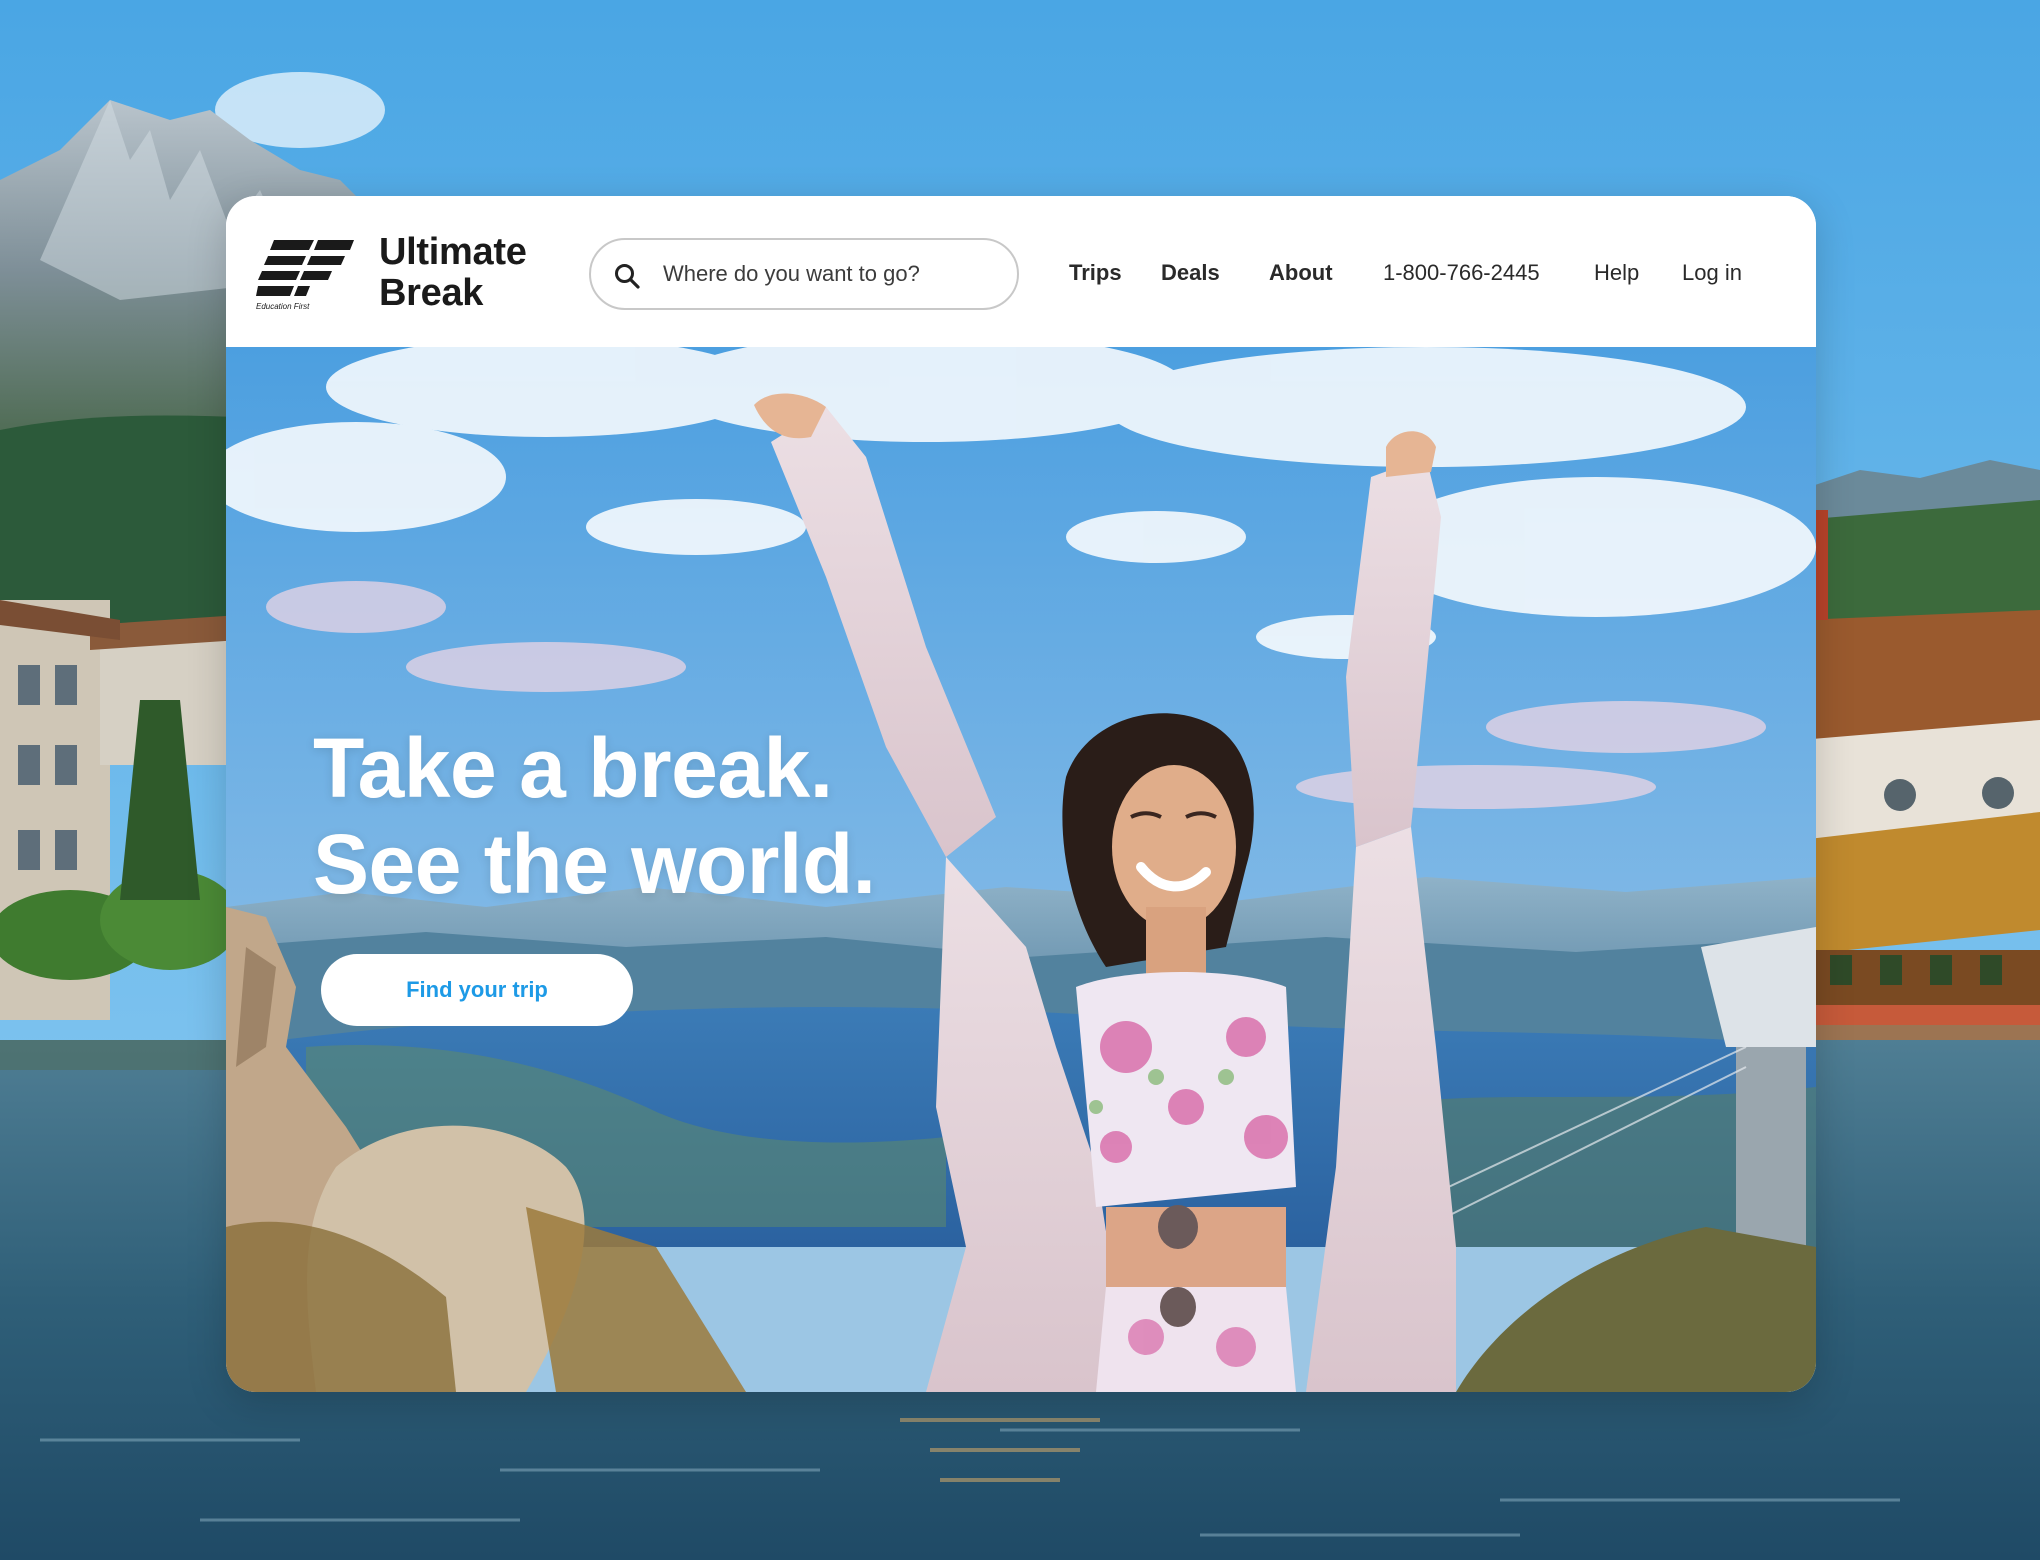  What do you see at coordinates (627, 276) in the screenshot?
I see `search-icon` at bounding box center [627, 276].